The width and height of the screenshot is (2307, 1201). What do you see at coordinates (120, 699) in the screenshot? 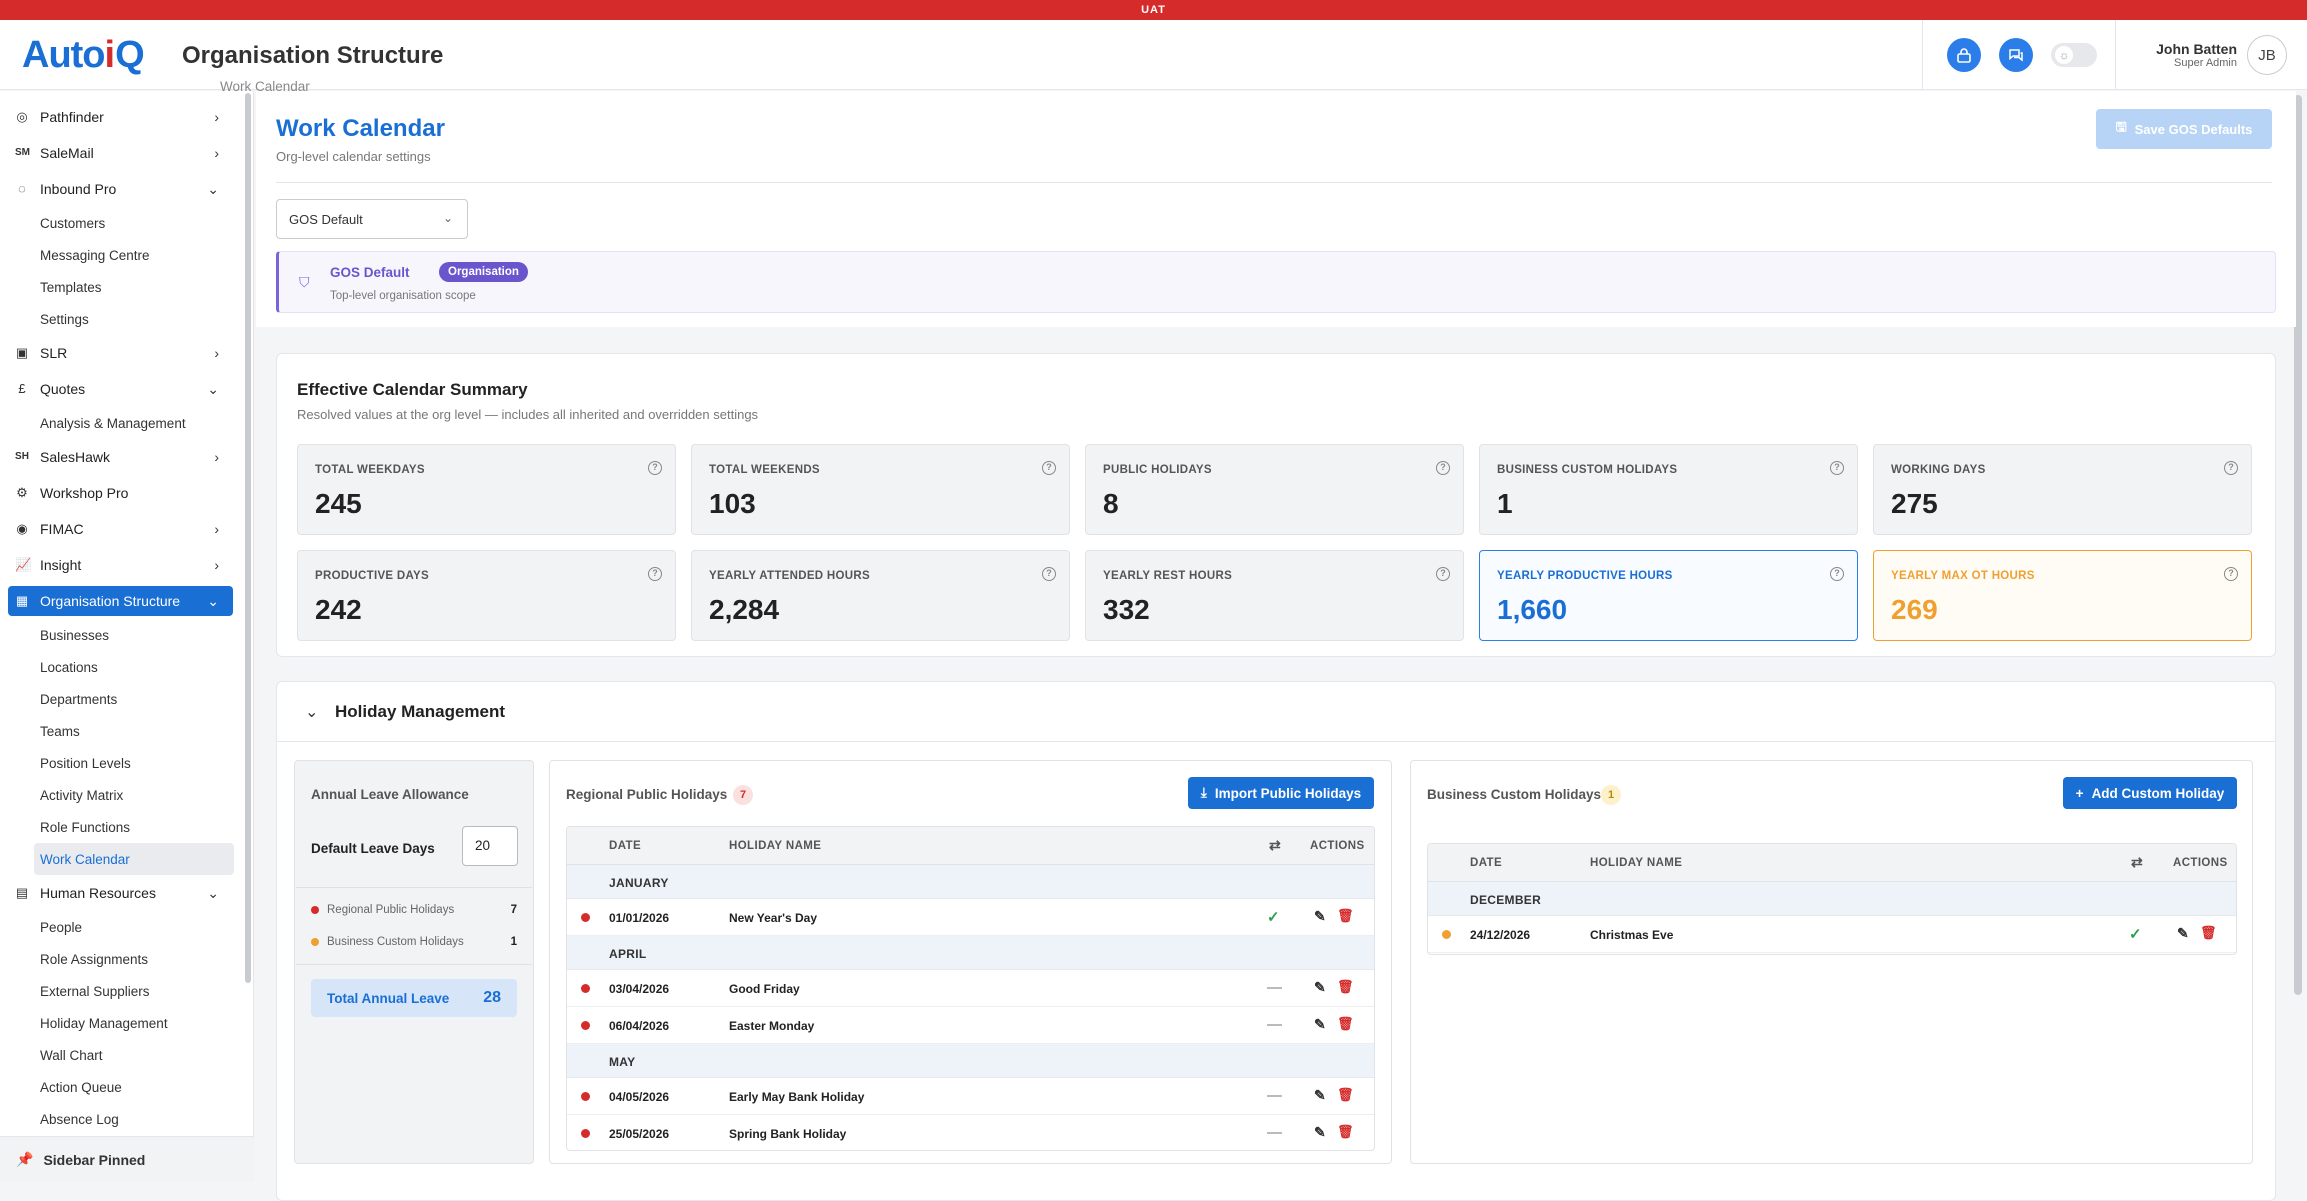
I see `sidebar-subitem-departments: Departments` at bounding box center [120, 699].